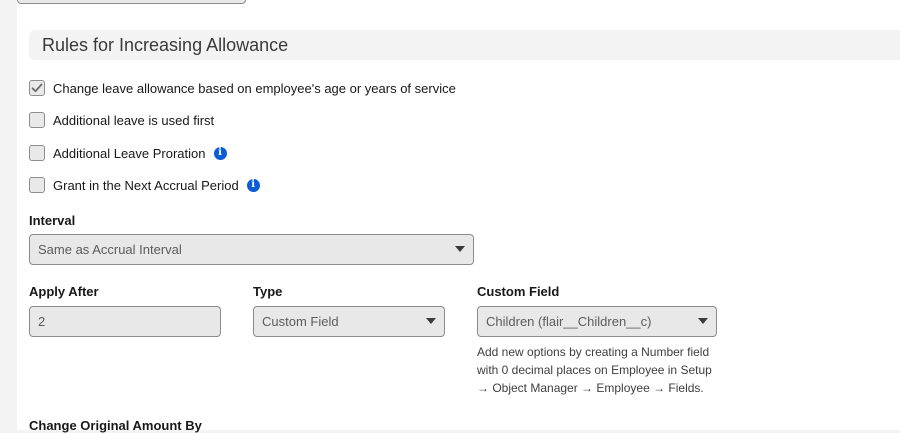 This screenshot has width=900, height=433. I want to click on additional-leave-proration-label: Additional Leave Proration, so click(129, 153).